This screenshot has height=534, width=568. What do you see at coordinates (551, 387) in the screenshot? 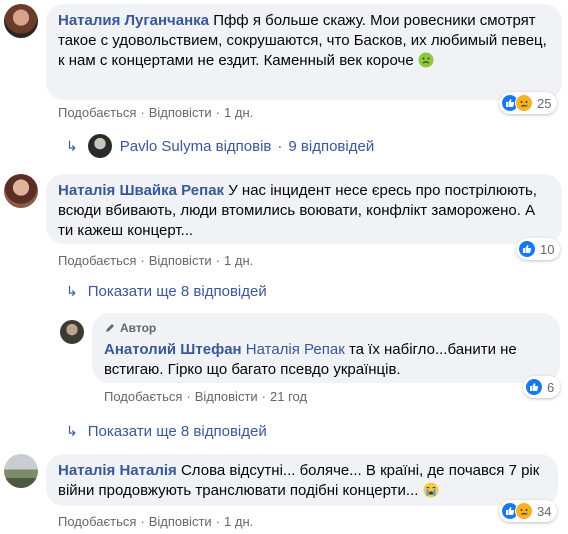
I see `reaction-count: 6` at bounding box center [551, 387].